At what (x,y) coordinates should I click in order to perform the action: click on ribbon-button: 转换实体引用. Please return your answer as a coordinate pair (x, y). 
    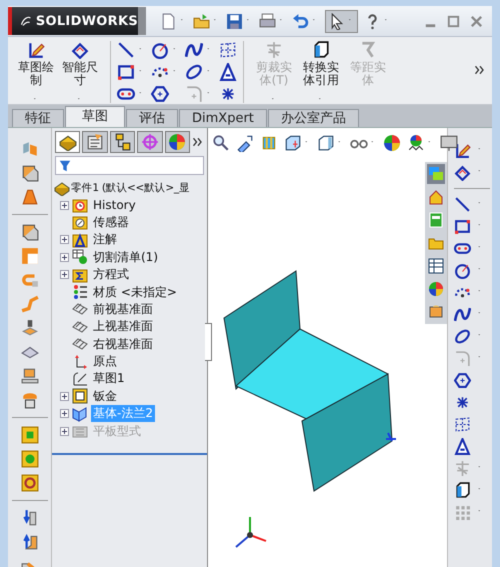
    Looking at the image, I should click on (321, 72).